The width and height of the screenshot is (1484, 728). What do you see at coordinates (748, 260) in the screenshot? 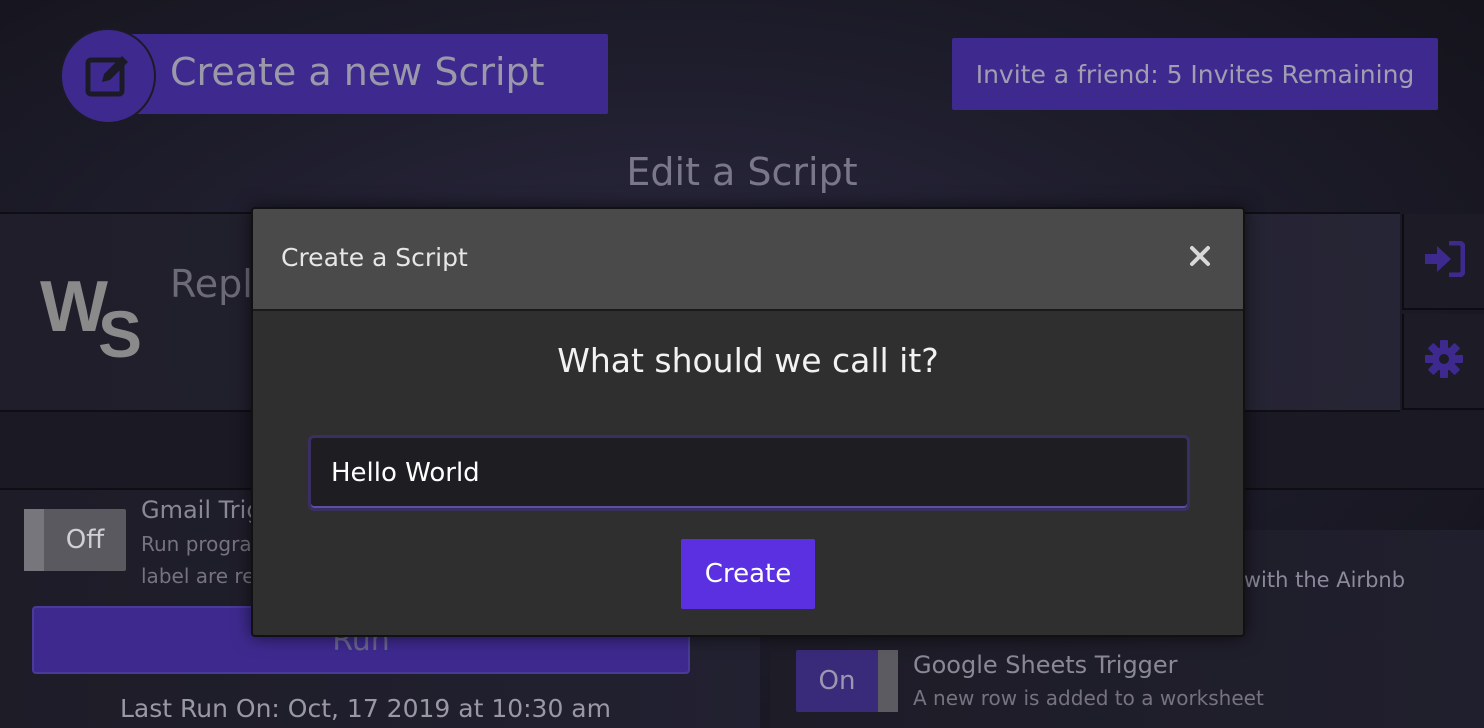
I see `modal-header: Create a Script` at bounding box center [748, 260].